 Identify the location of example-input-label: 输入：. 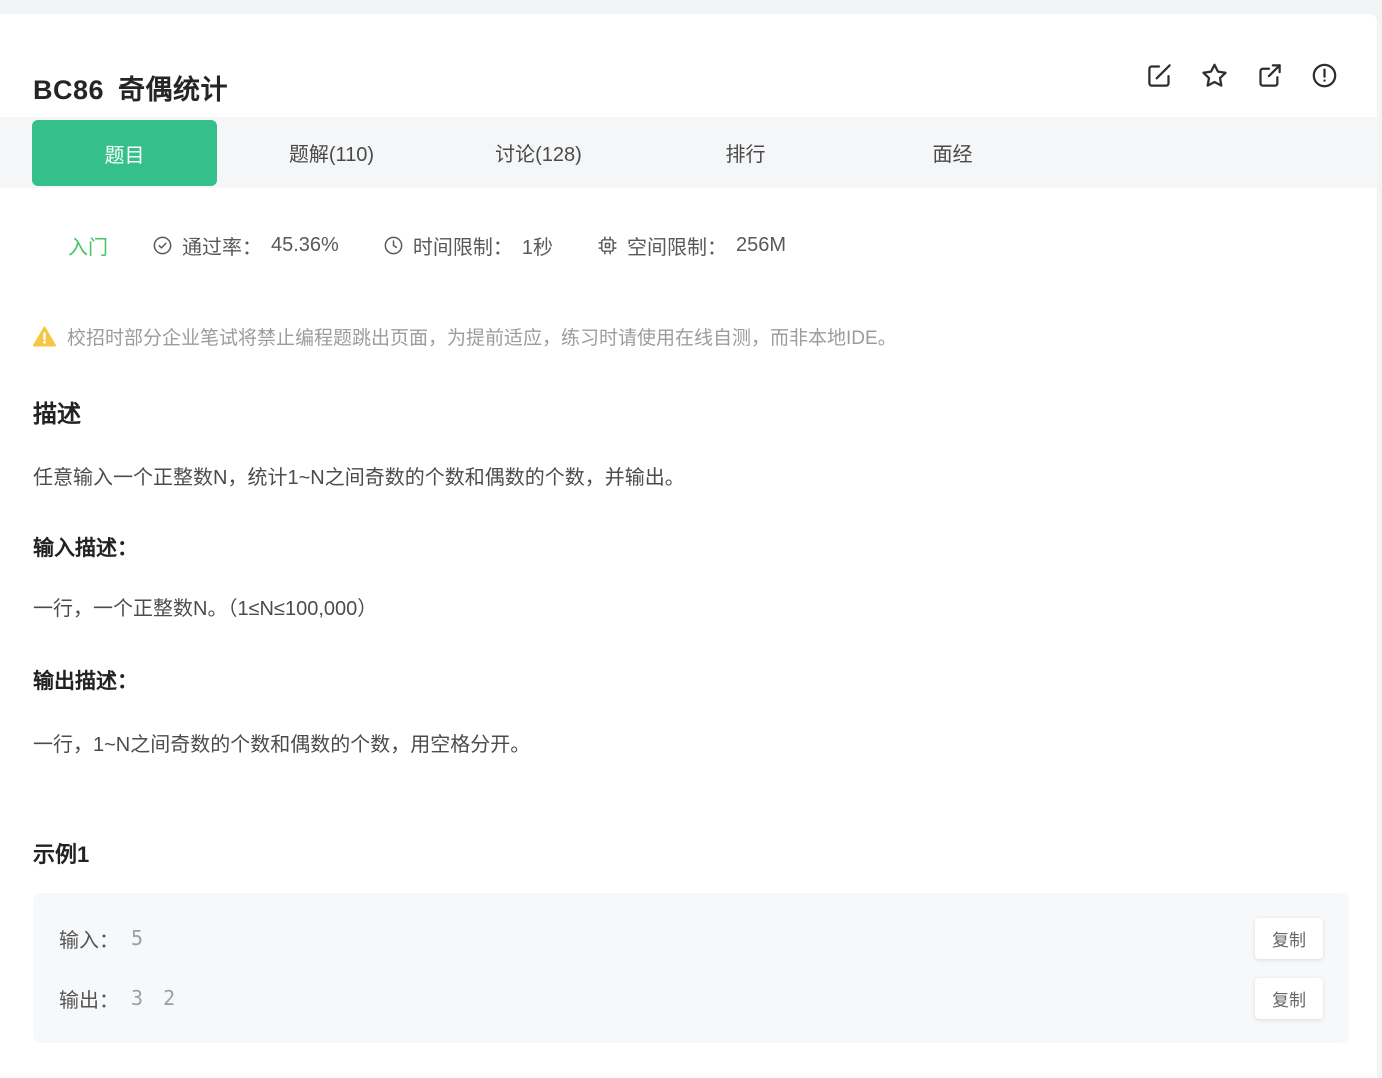
(89, 940).